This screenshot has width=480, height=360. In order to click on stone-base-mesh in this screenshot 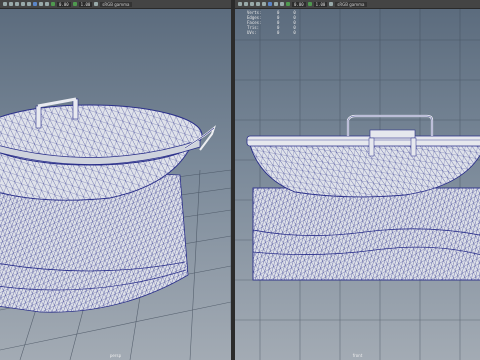, I will do `click(366, 234)`.